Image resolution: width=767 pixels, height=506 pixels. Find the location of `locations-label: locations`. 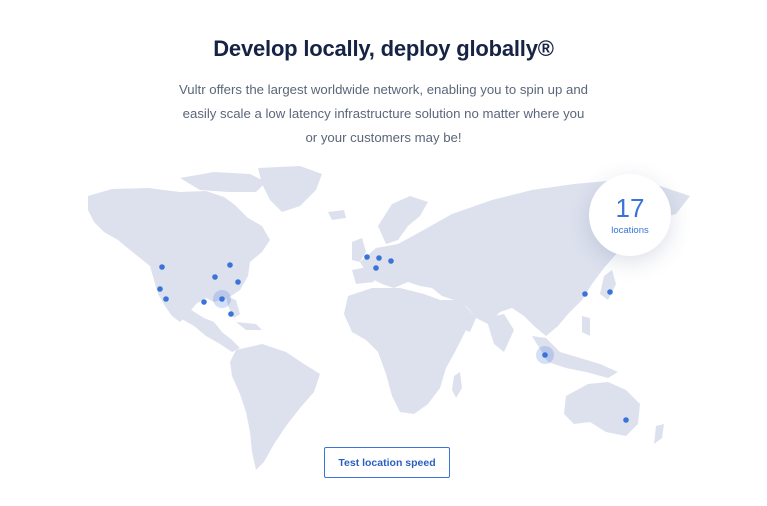

locations-label: locations is located at coordinates (630, 230).